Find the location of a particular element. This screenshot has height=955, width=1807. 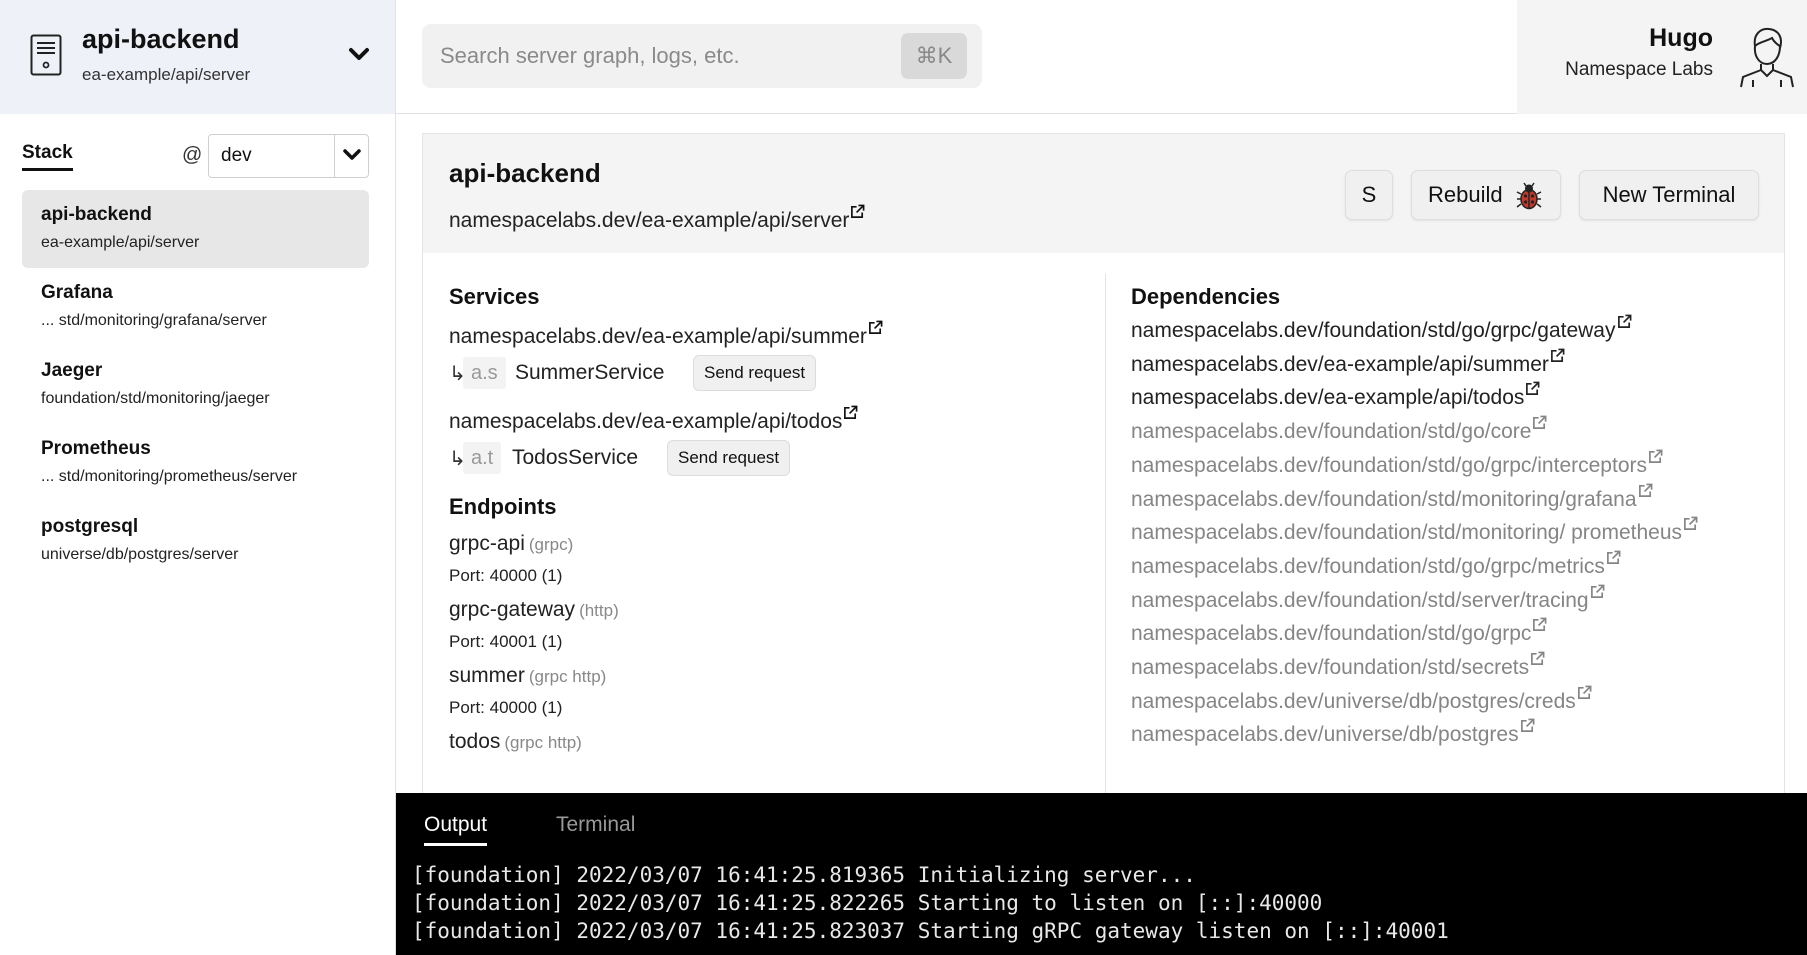

service-name: TodosService is located at coordinates (575, 457).